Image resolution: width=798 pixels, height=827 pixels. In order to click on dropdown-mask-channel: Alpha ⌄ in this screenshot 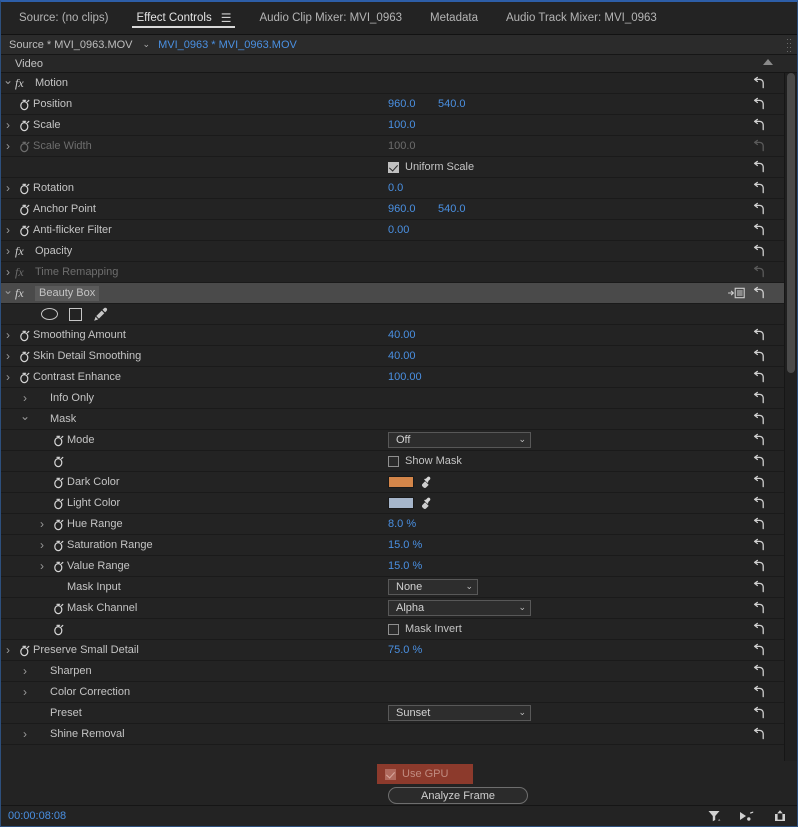, I will do `click(459, 608)`.